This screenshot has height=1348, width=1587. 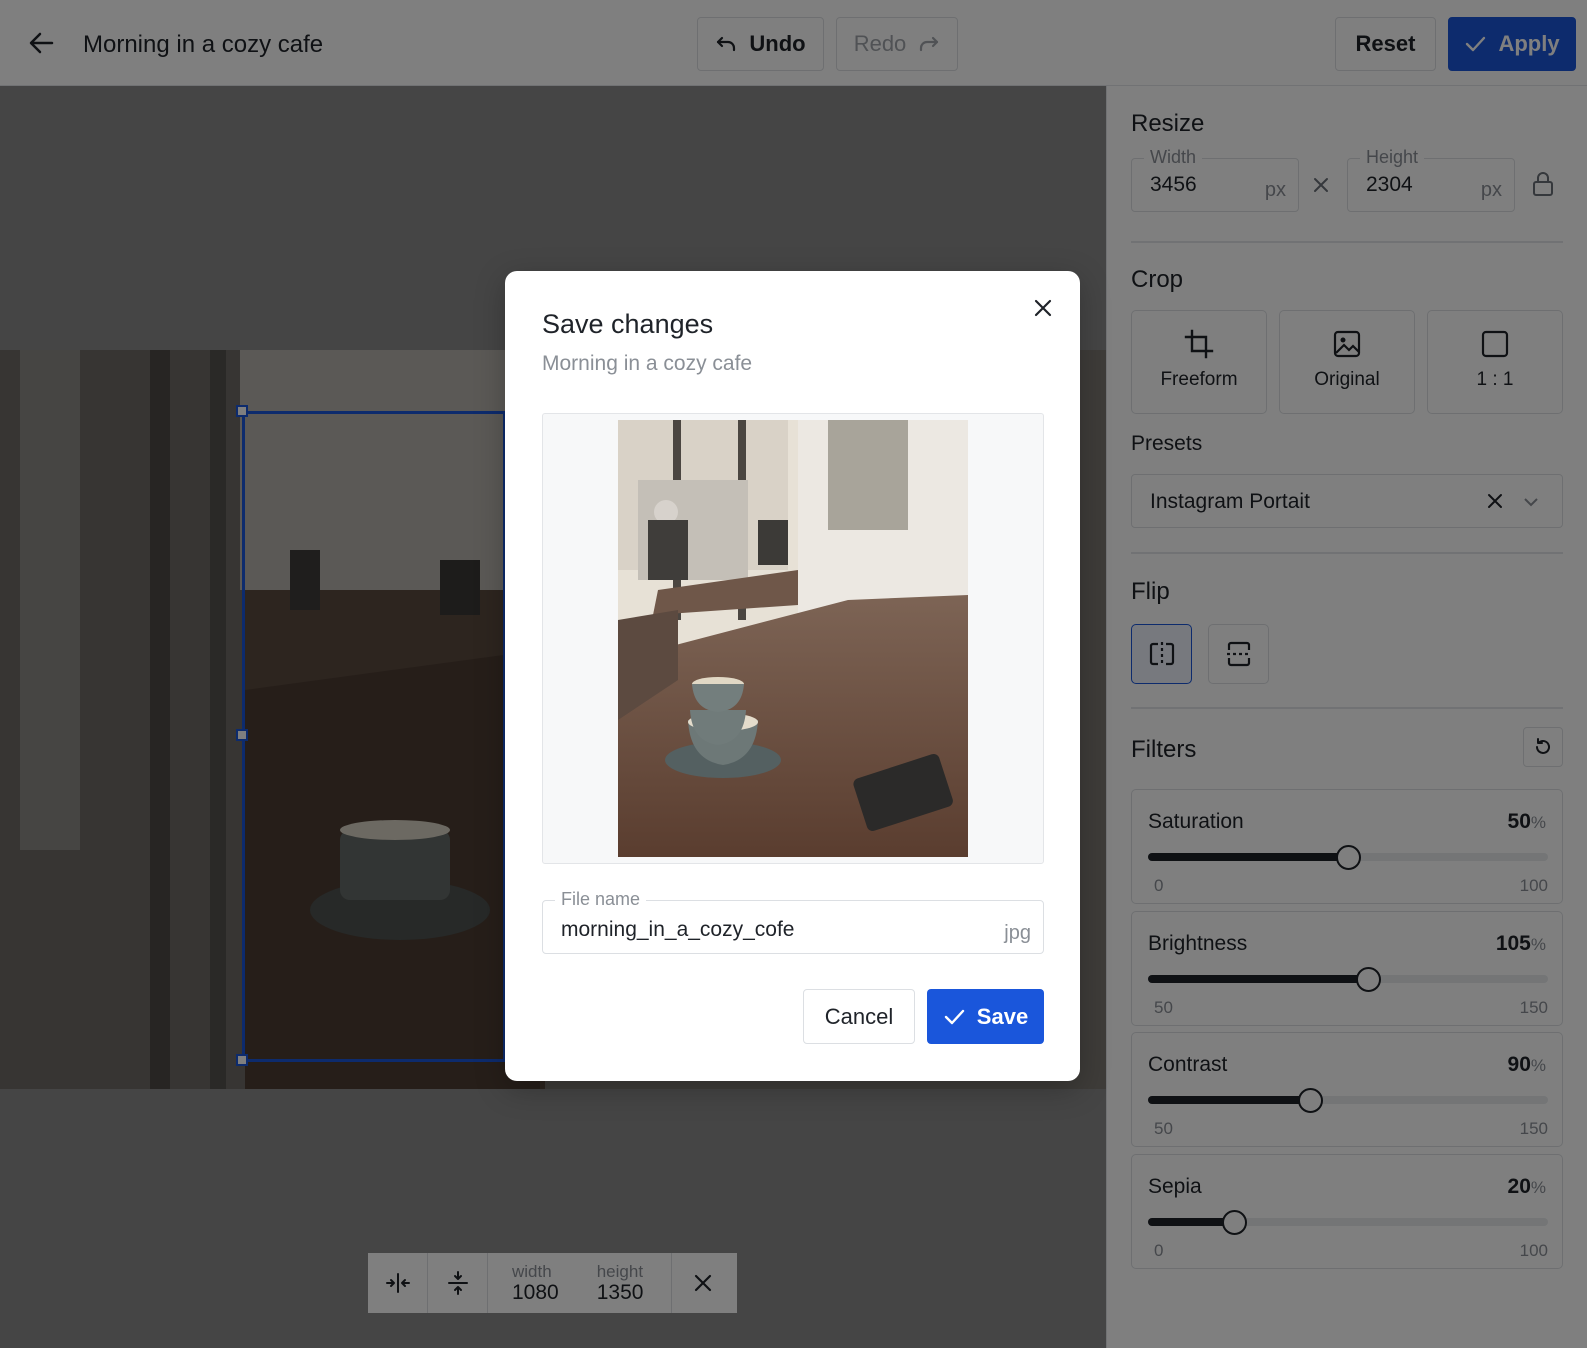 I want to click on save-label: Save, so click(x=1002, y=1016).